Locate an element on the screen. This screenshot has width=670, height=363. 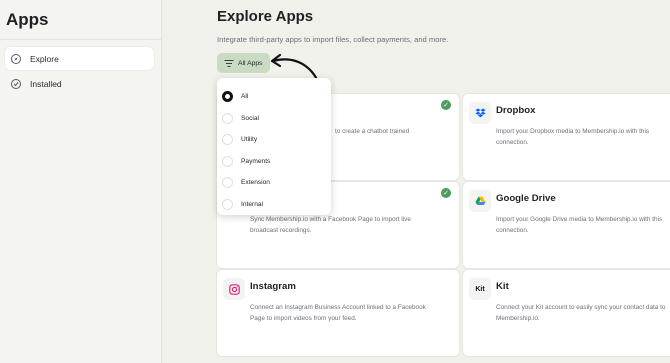
google-drive-icon is located at coordinates (480, 201).